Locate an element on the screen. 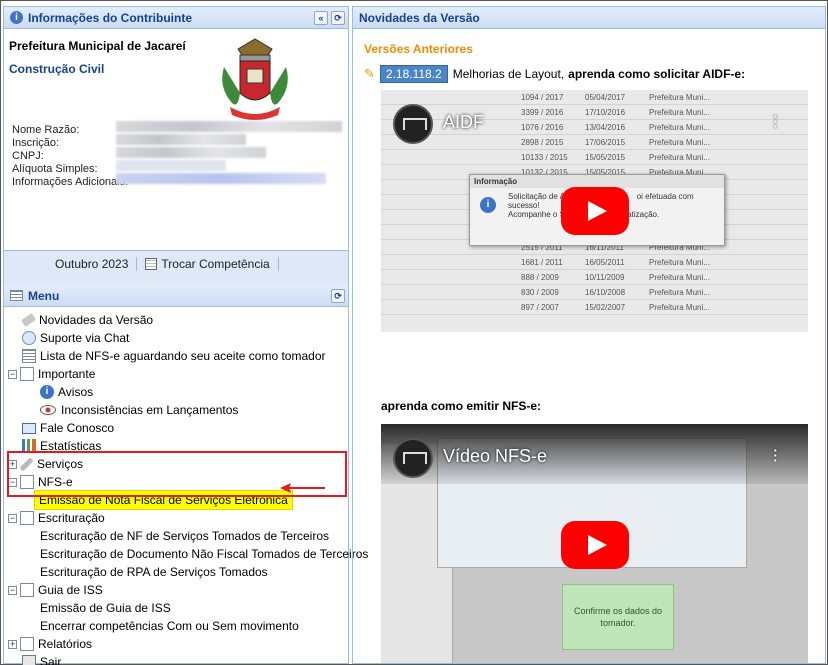 The width and height of the screenshot is (828, 665). contributor-header: i Informações do Contribuinte « ⟳ is located at coordinates (176, 18).